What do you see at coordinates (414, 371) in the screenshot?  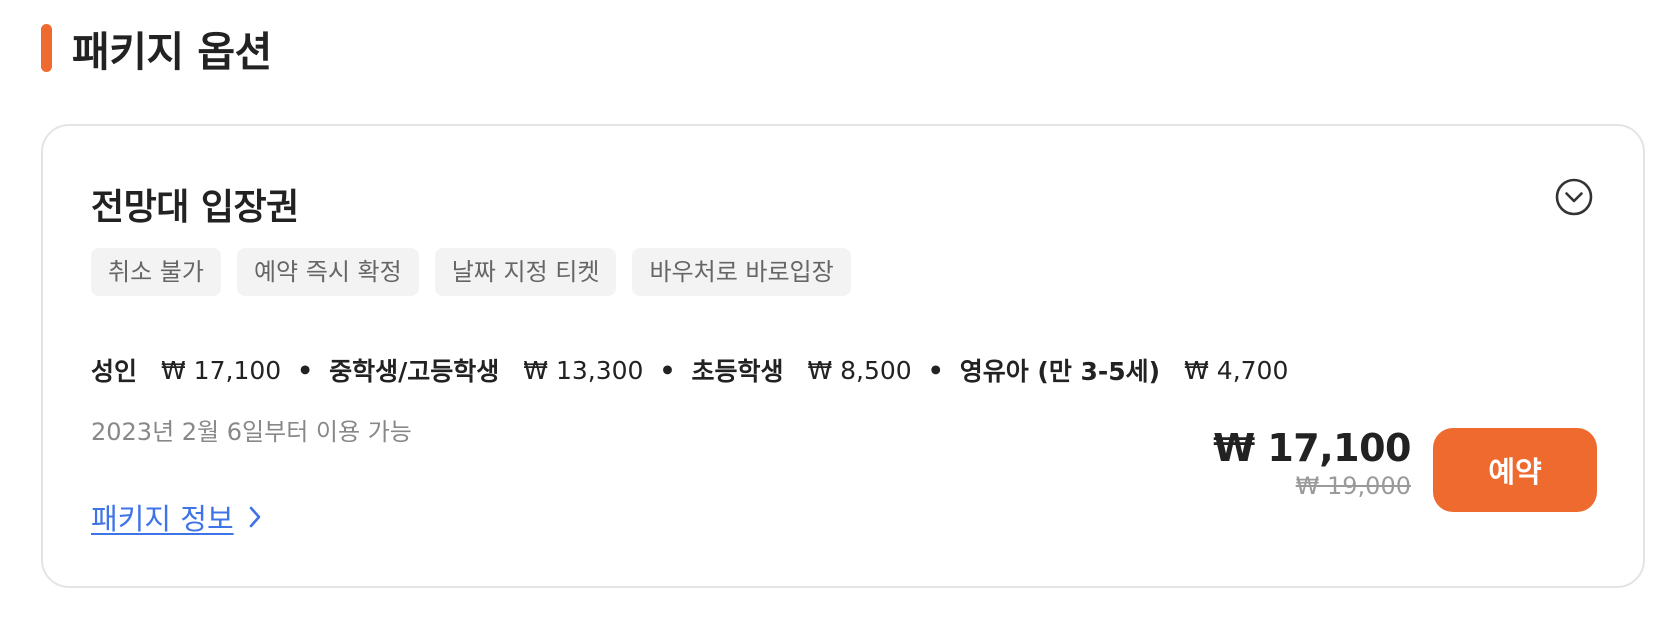 I see `price-label-student: 중학생/고등학생` at bounding box center [414, 371].